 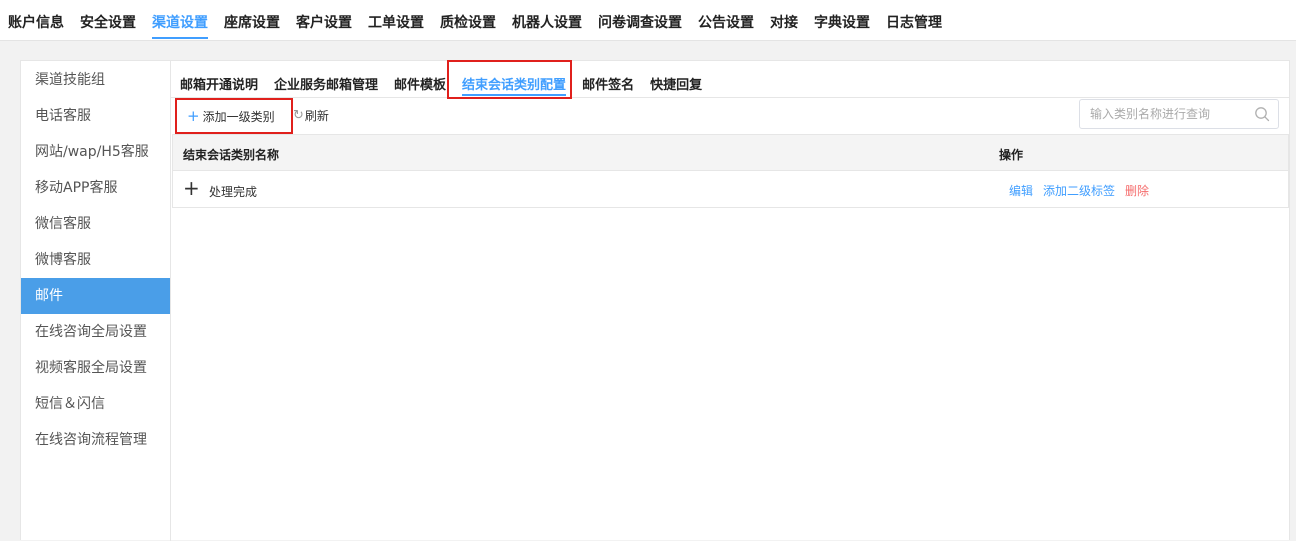 What do you see at coordinates (95, 440) in the screenshot?
I see `sidebar-item-online-flow-management: 在线咨询流程管理` at bounding box center [95, 440].